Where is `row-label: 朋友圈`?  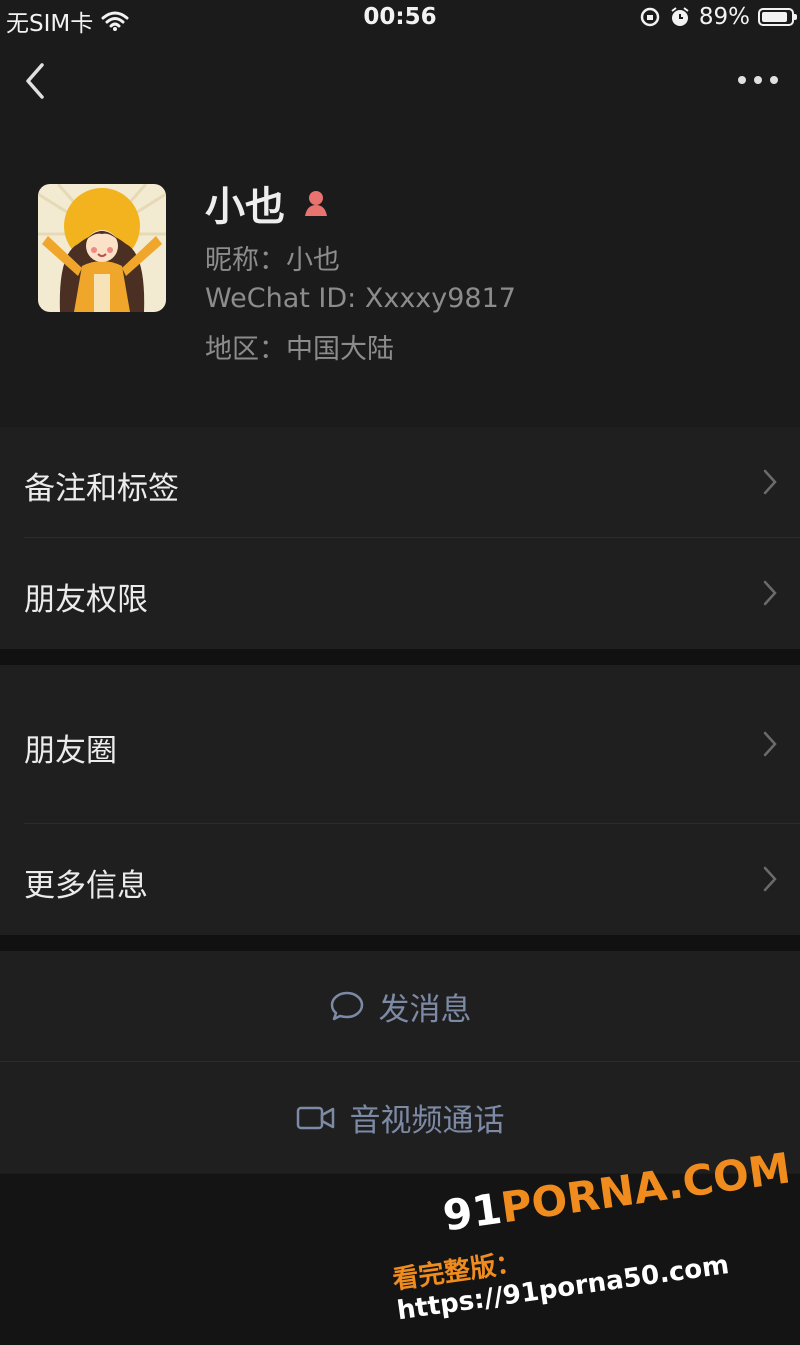 row-label: 朋友圈 is located at coordinates (70, 751).